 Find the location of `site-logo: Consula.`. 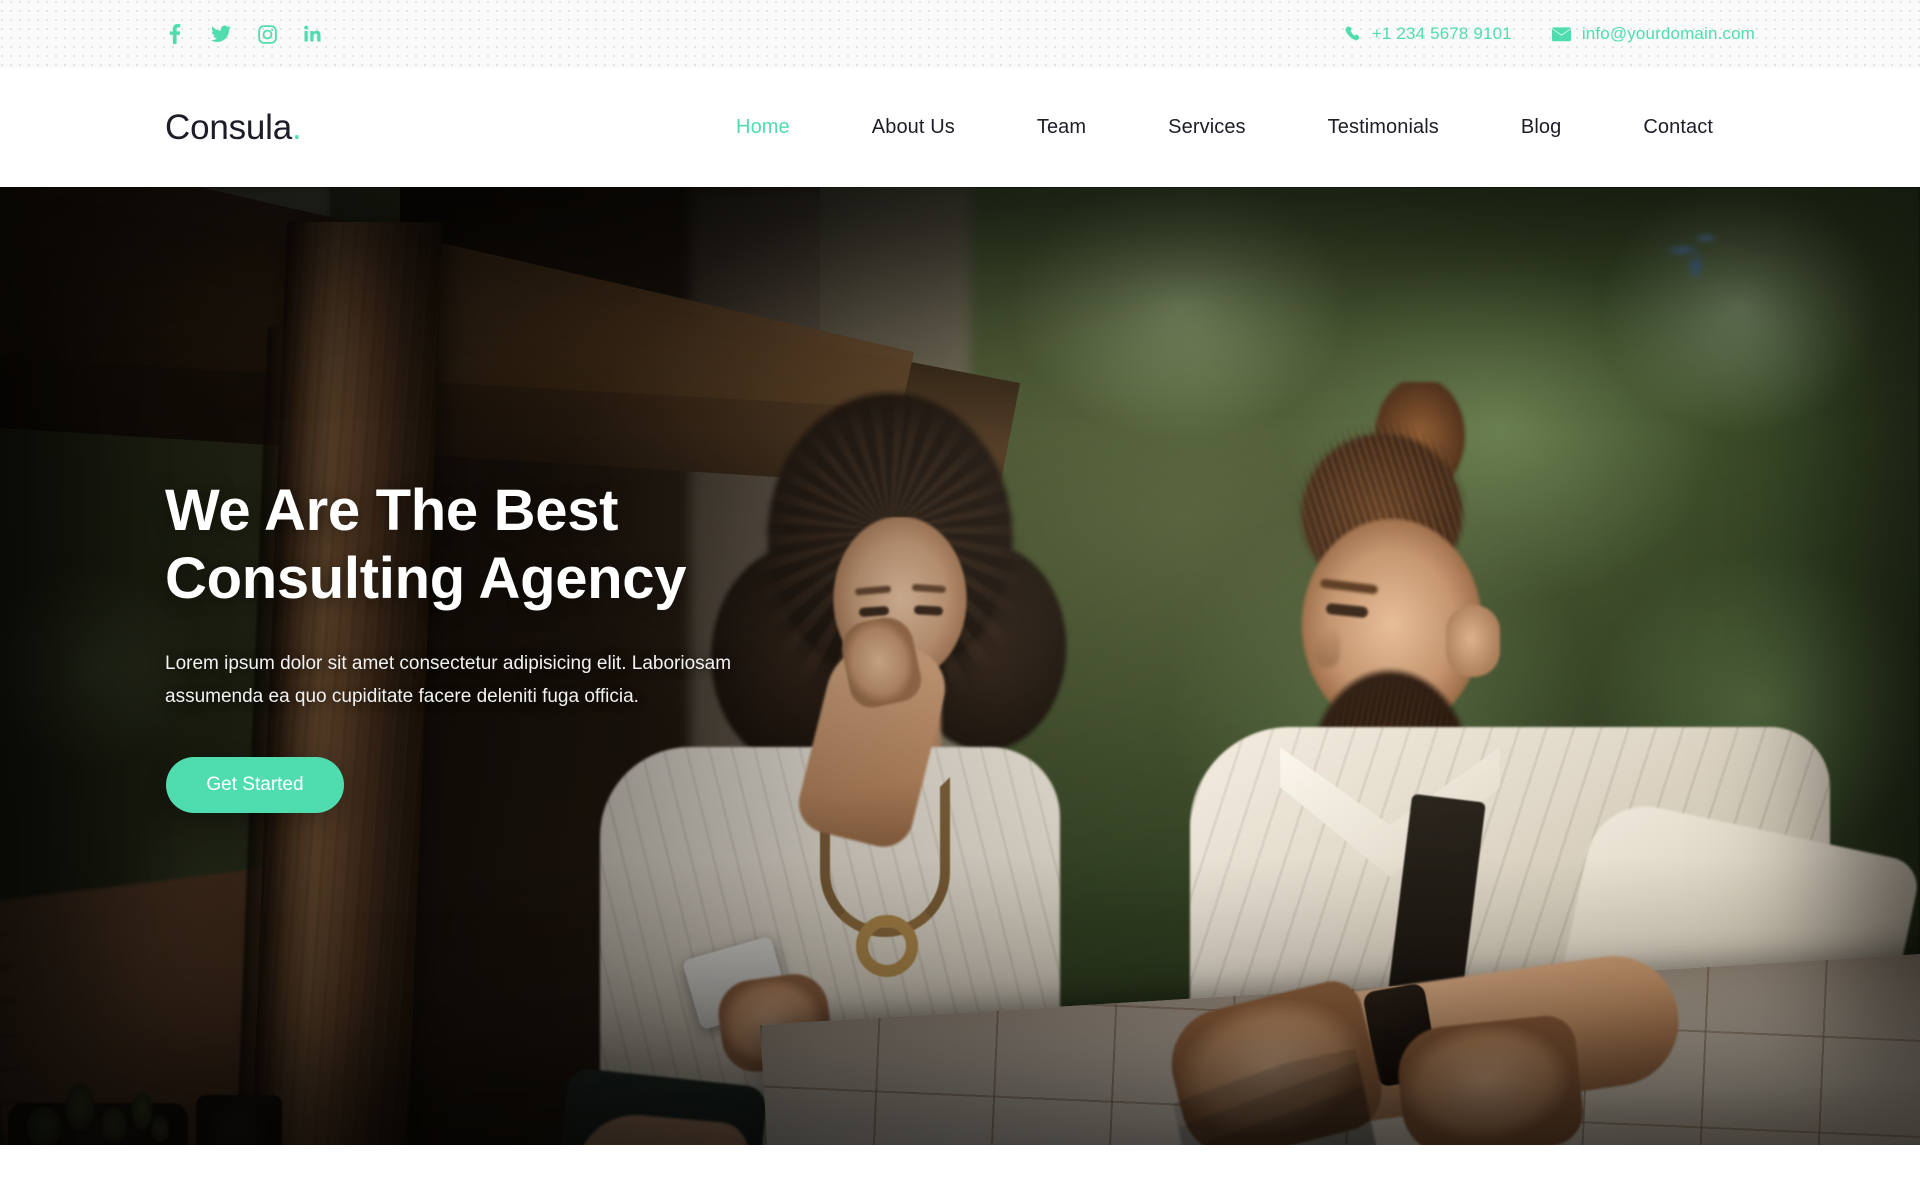

site-logo: Consula. is located at coordinates (233, 128).